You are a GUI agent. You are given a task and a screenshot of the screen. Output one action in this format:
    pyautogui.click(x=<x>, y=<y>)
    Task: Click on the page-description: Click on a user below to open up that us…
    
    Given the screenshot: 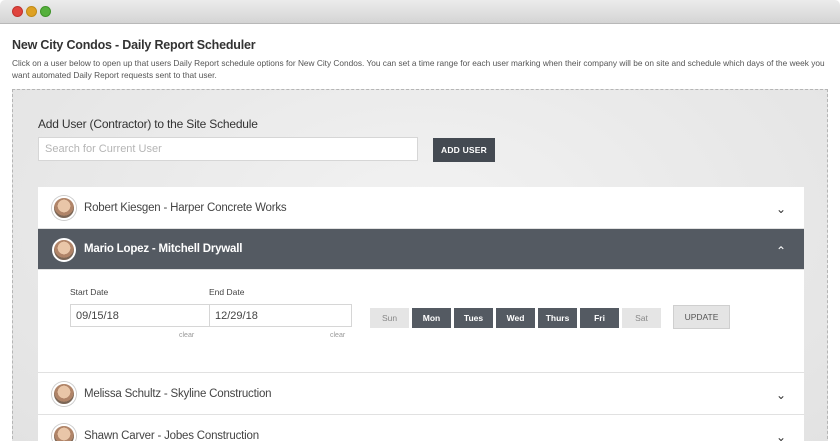 What is the action you would take?
    pyautogui.click(x=418, y=69)
    